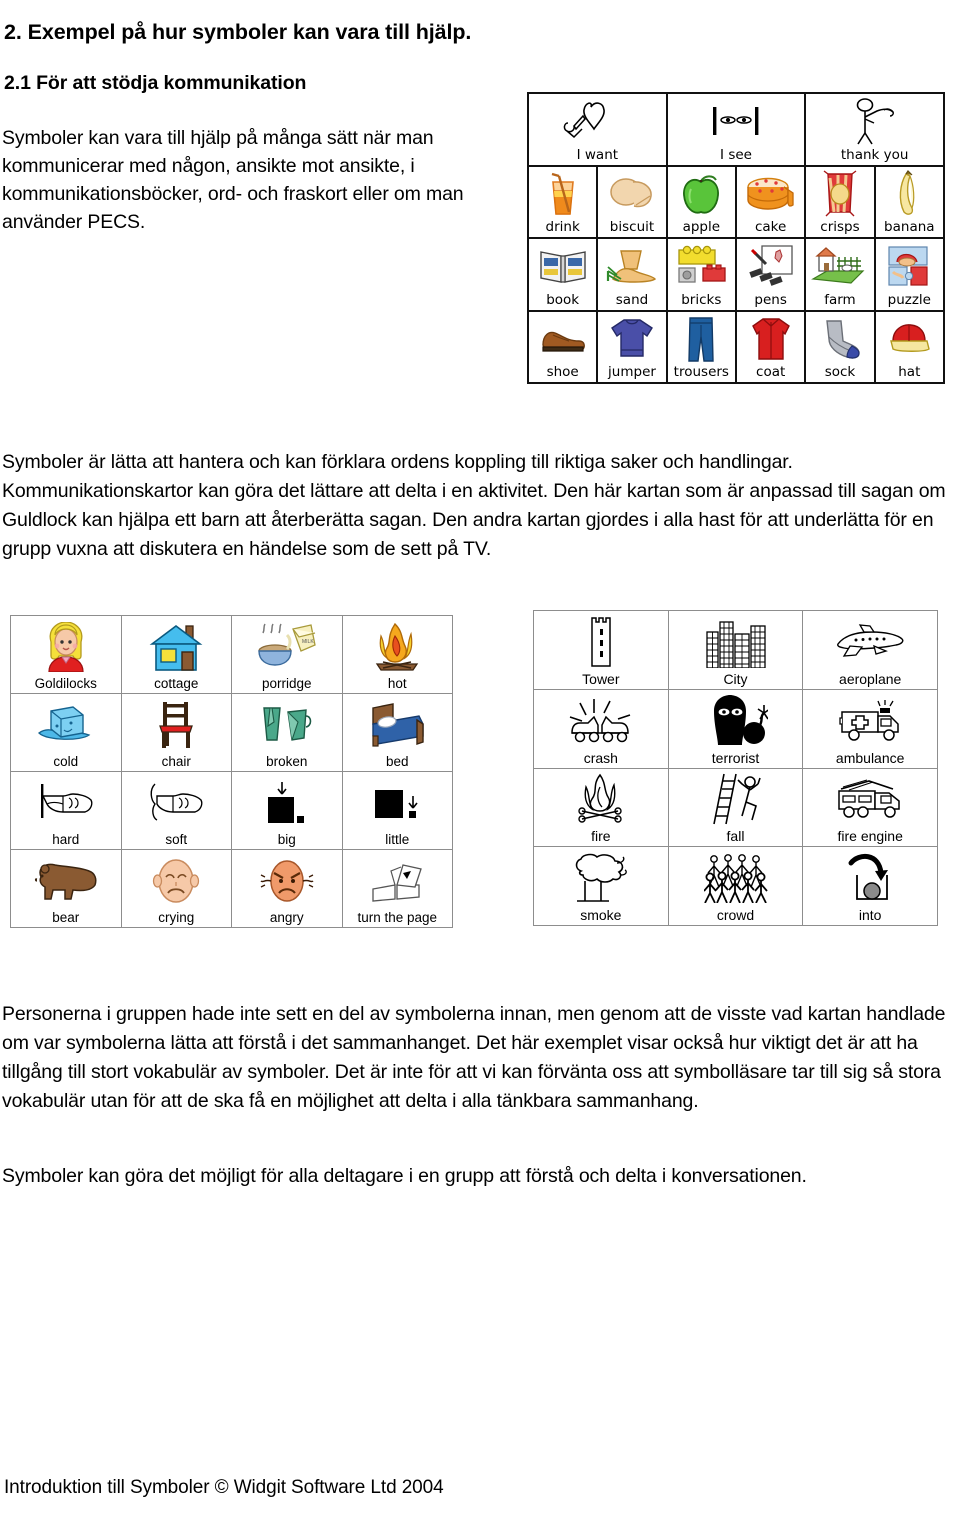  I want to click on symbol-cell: Tower, so click(601, 650).